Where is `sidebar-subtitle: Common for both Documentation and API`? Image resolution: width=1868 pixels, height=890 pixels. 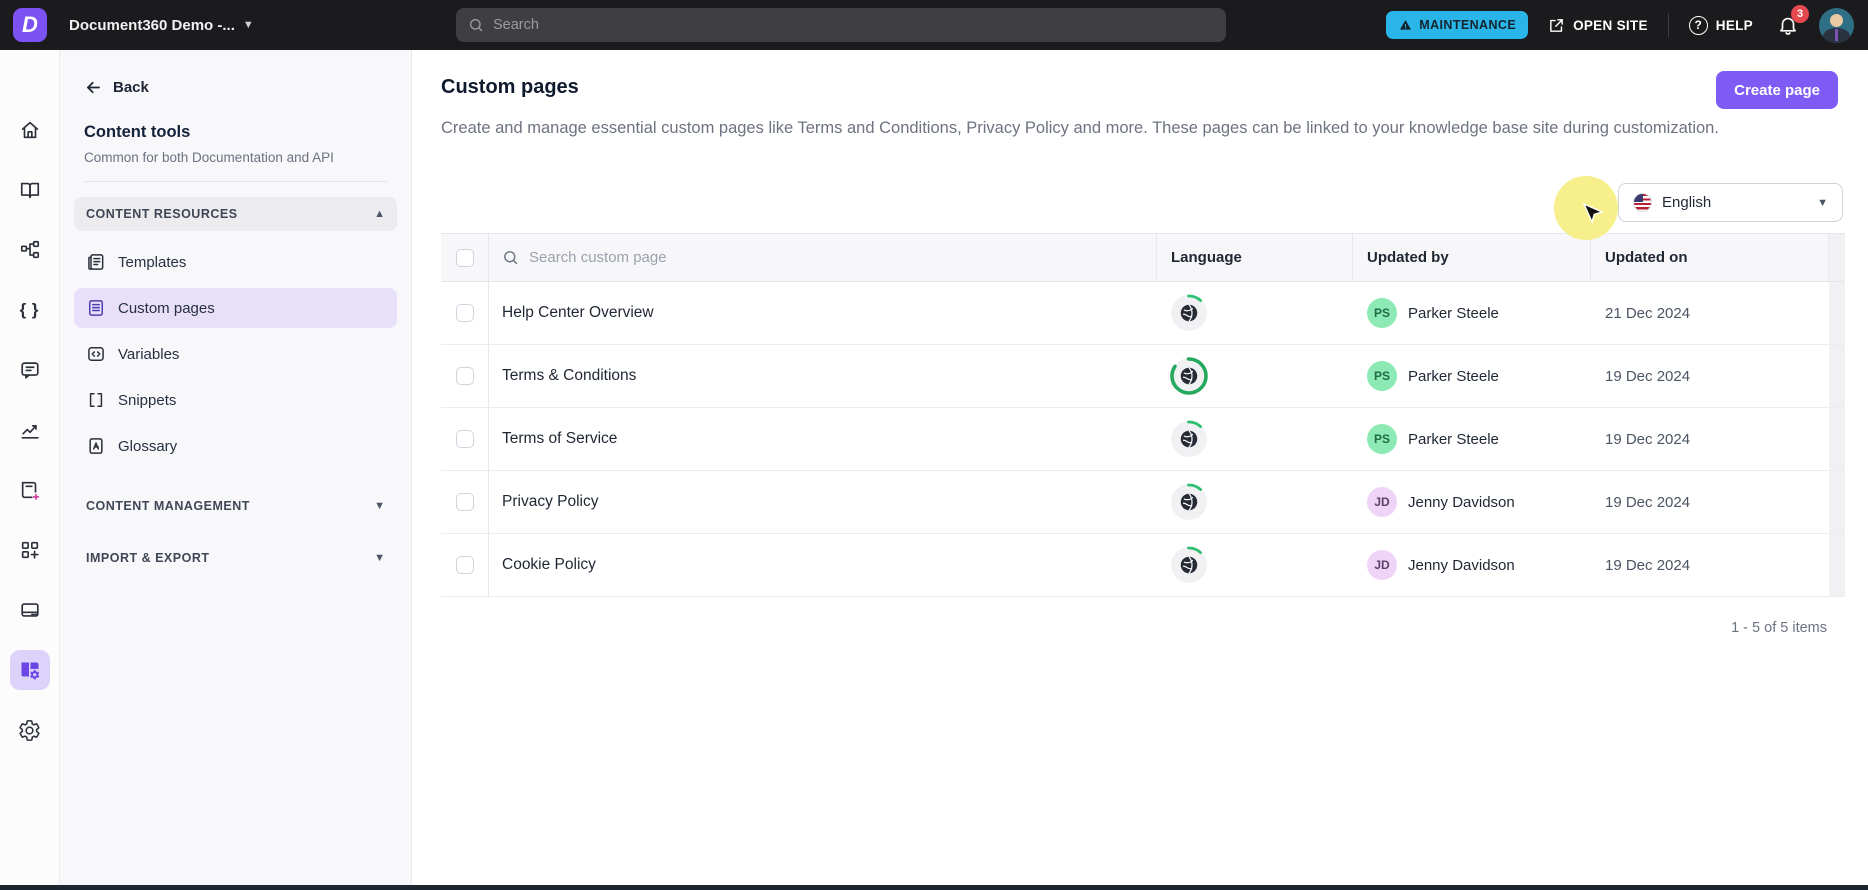
sidebar-subtitle: Common for both Documentation and API is located at coordinates (209, 157).